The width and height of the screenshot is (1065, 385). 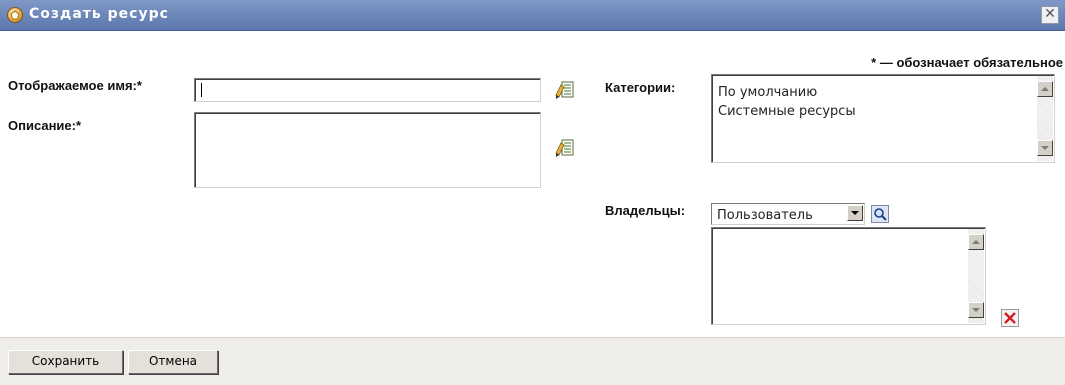 I want to click on owner-type-value: Пользователь, so click(x=765, y=215).